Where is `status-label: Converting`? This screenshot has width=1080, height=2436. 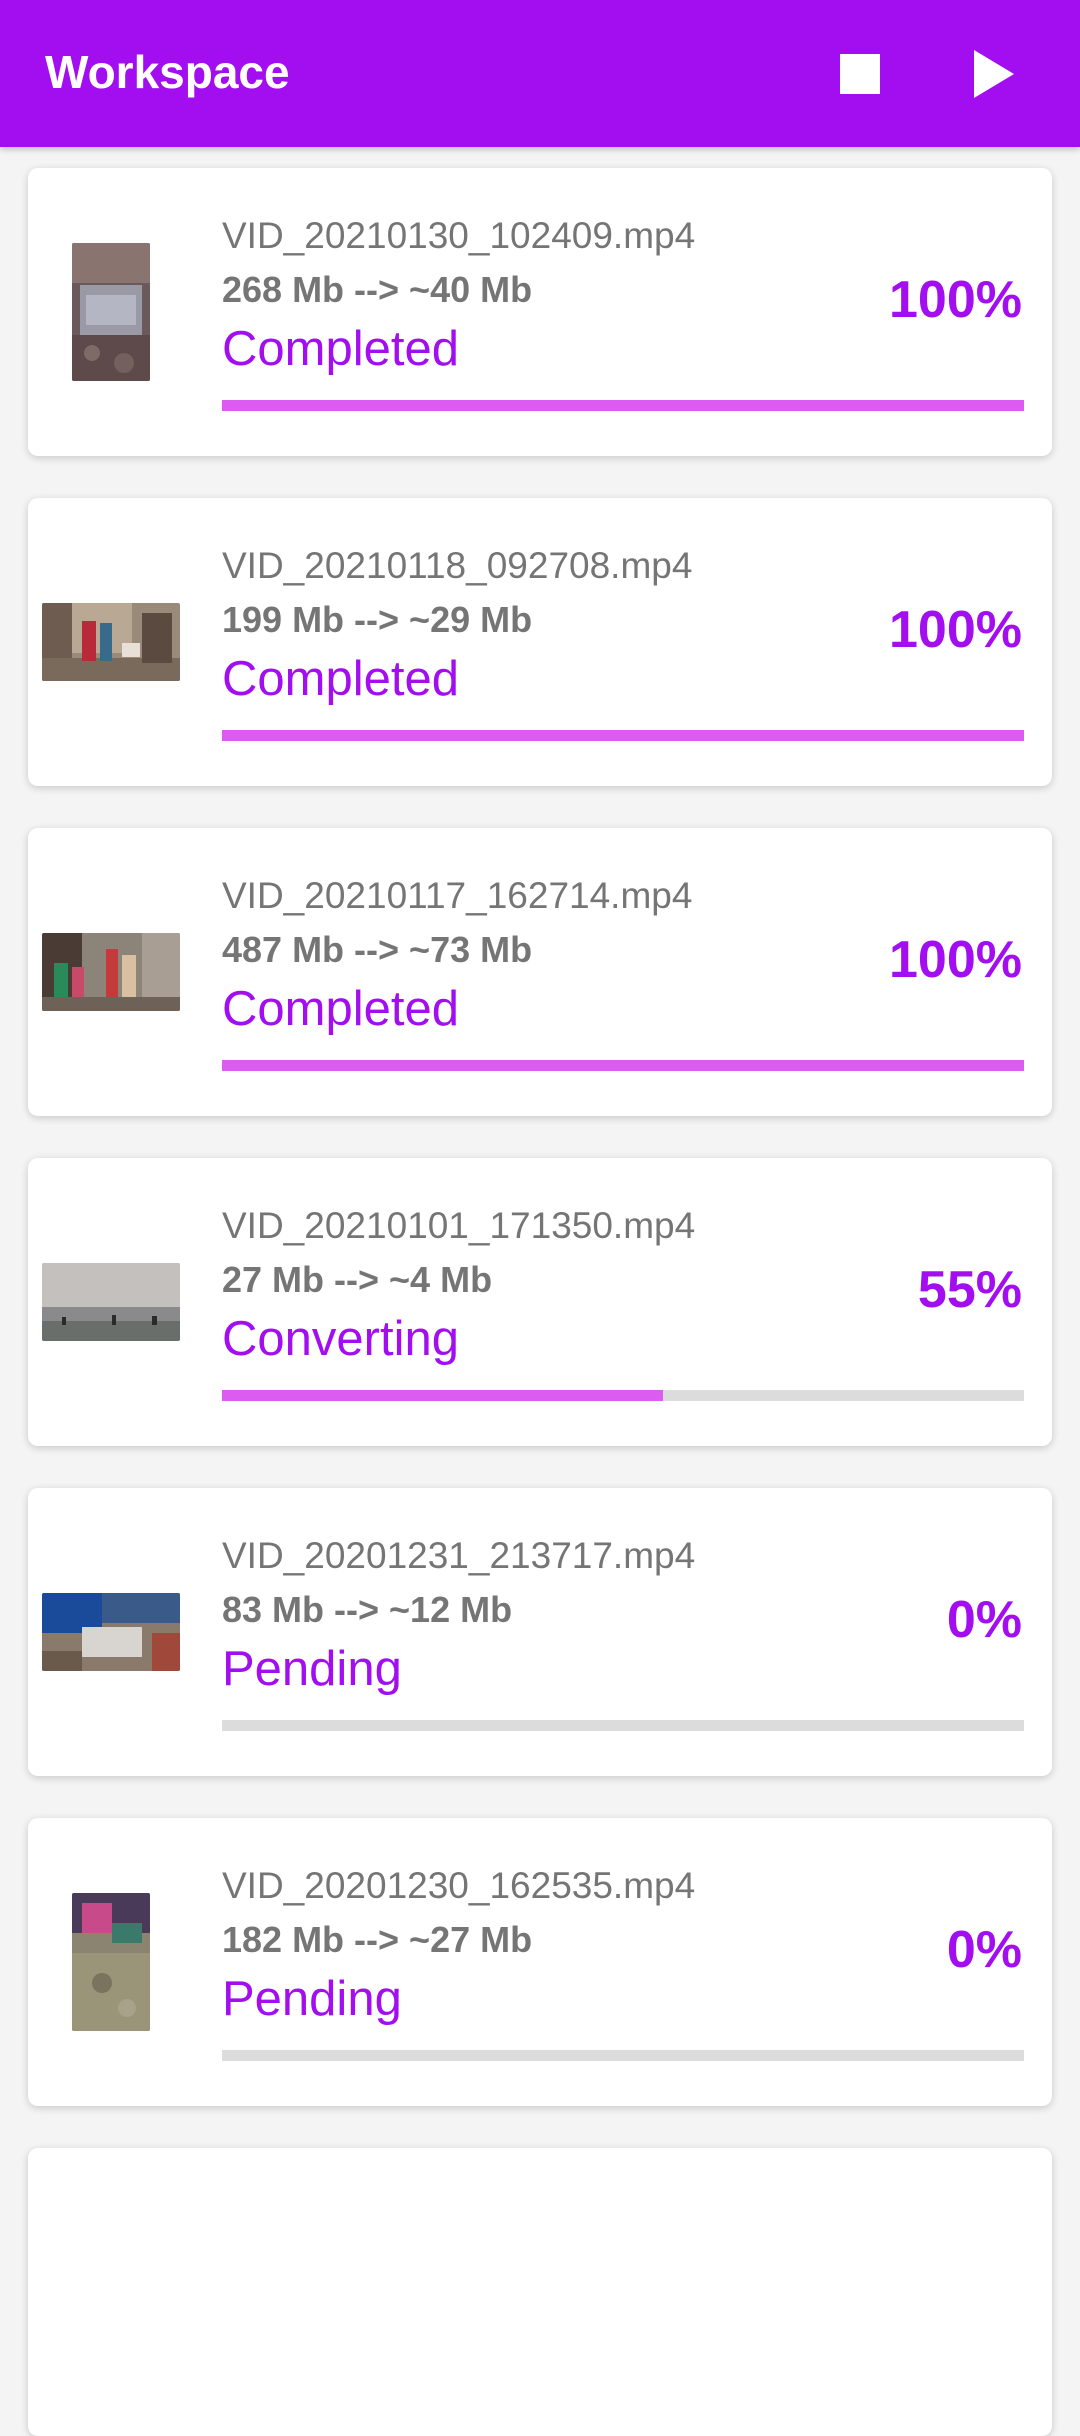
status-label: Converting is located at coordinates (340, 1339).